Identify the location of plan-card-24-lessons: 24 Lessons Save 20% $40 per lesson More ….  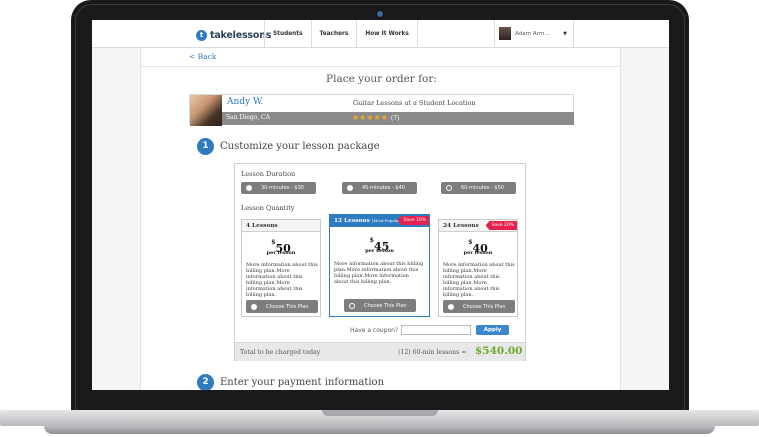
(478, 268).